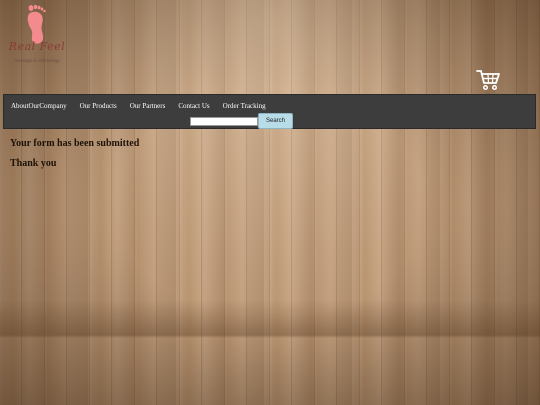 Image resolution: width=540 pixels, height=405 pixels. I want to click on nav-about-our-company: AboutOurCompany, so click(39, 106).